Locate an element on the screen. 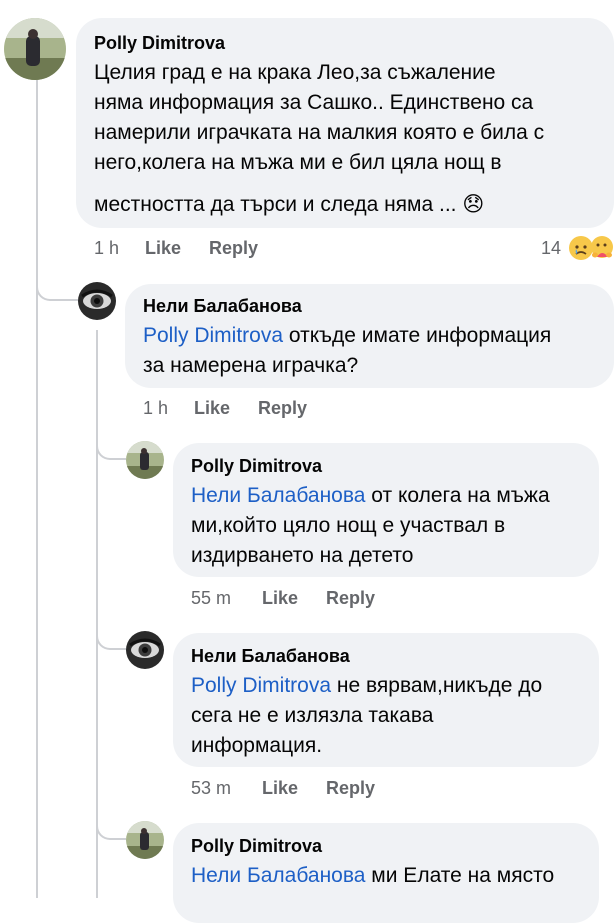 The image size is (614, 923). care-reaction-icon is located at coordinates (602, 248).